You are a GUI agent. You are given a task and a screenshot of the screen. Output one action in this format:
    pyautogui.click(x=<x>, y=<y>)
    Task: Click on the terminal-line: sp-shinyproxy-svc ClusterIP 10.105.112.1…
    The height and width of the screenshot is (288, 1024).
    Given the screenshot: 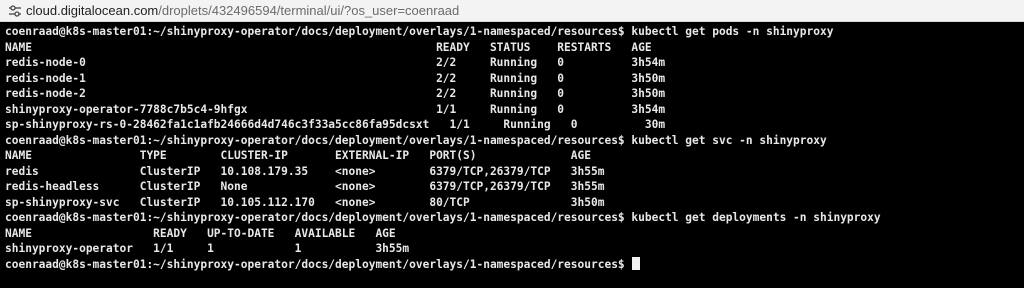 What is the action you would take?
    pyautogui.click(x=305, y=202)
    